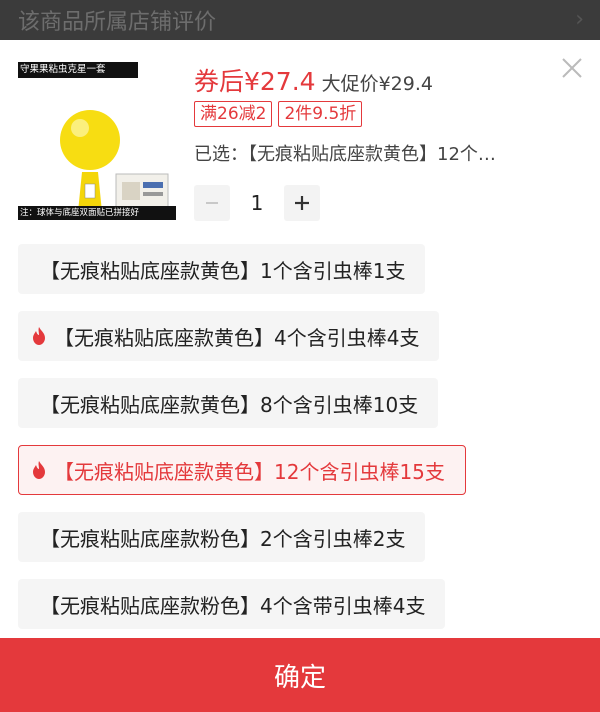 Image resolution: width=600 pixels, height=712 pixels. I want to click on variant-option-label: 【无痕粘贴底座款粉色】4个含带引虫棒4支, so click(233, 605).